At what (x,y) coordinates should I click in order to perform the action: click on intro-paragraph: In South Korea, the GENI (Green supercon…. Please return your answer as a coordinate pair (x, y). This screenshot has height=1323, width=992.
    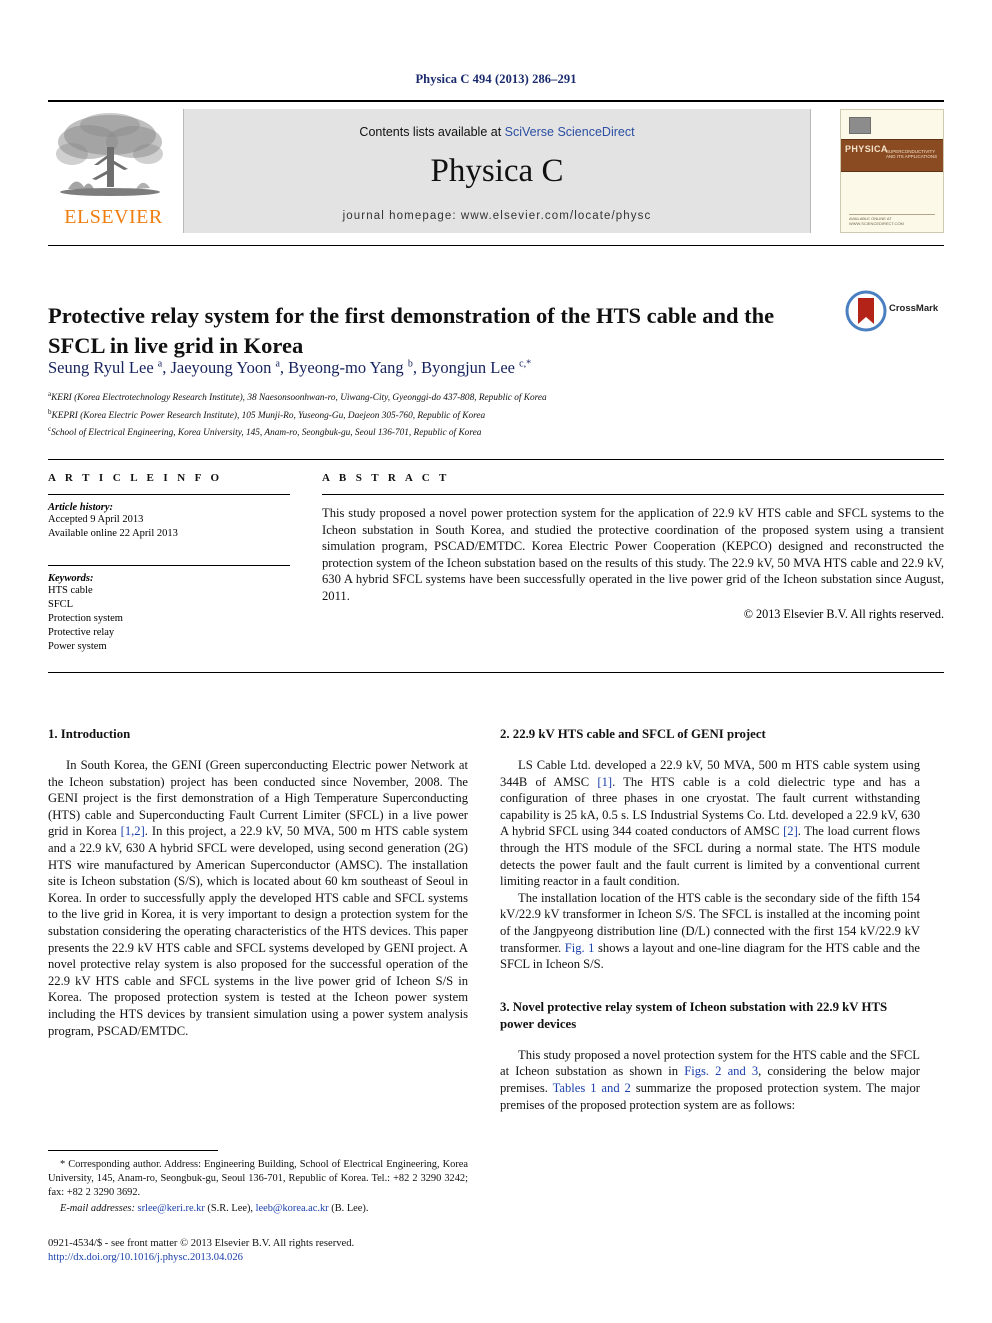
    Looking at the image, I should click on (258, 898).